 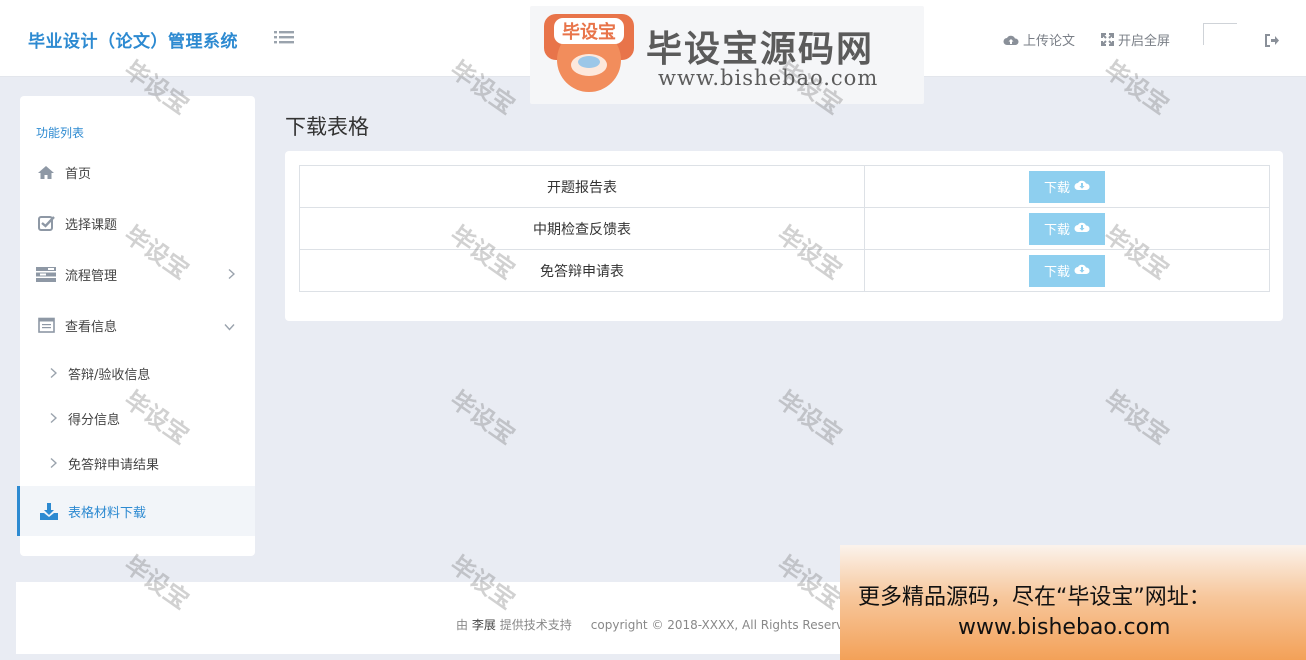 What do you see at coordinates (91, 327) in the screenshot?
I see `sidebar-item-label: 查看信息` at bounding box center [91, 327].